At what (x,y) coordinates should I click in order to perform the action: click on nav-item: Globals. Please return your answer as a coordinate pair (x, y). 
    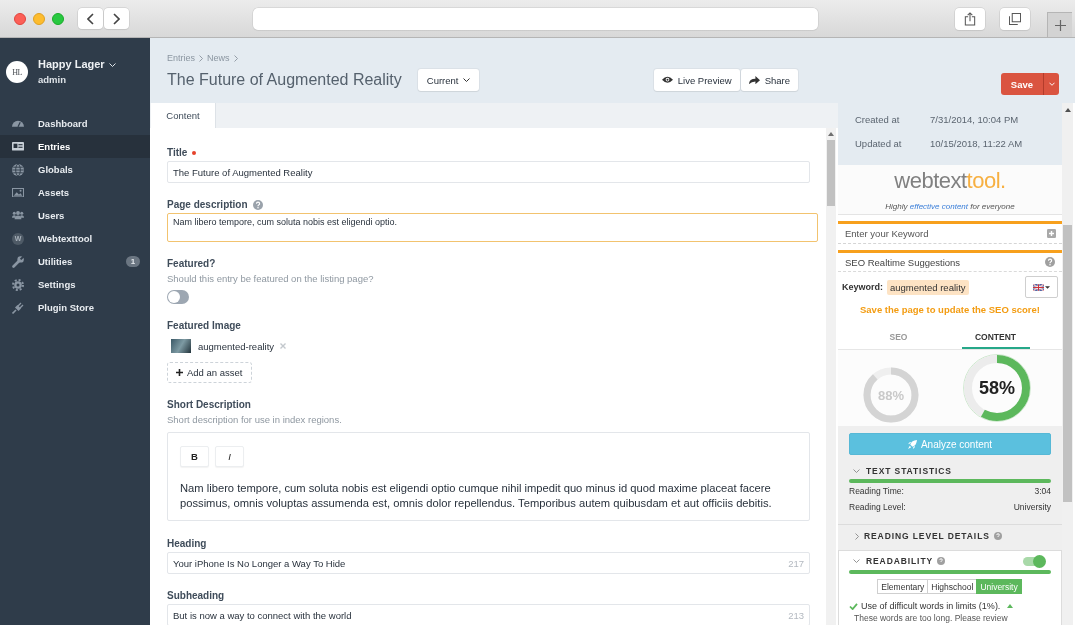
    Looking at the image, I should click on (75, 169).